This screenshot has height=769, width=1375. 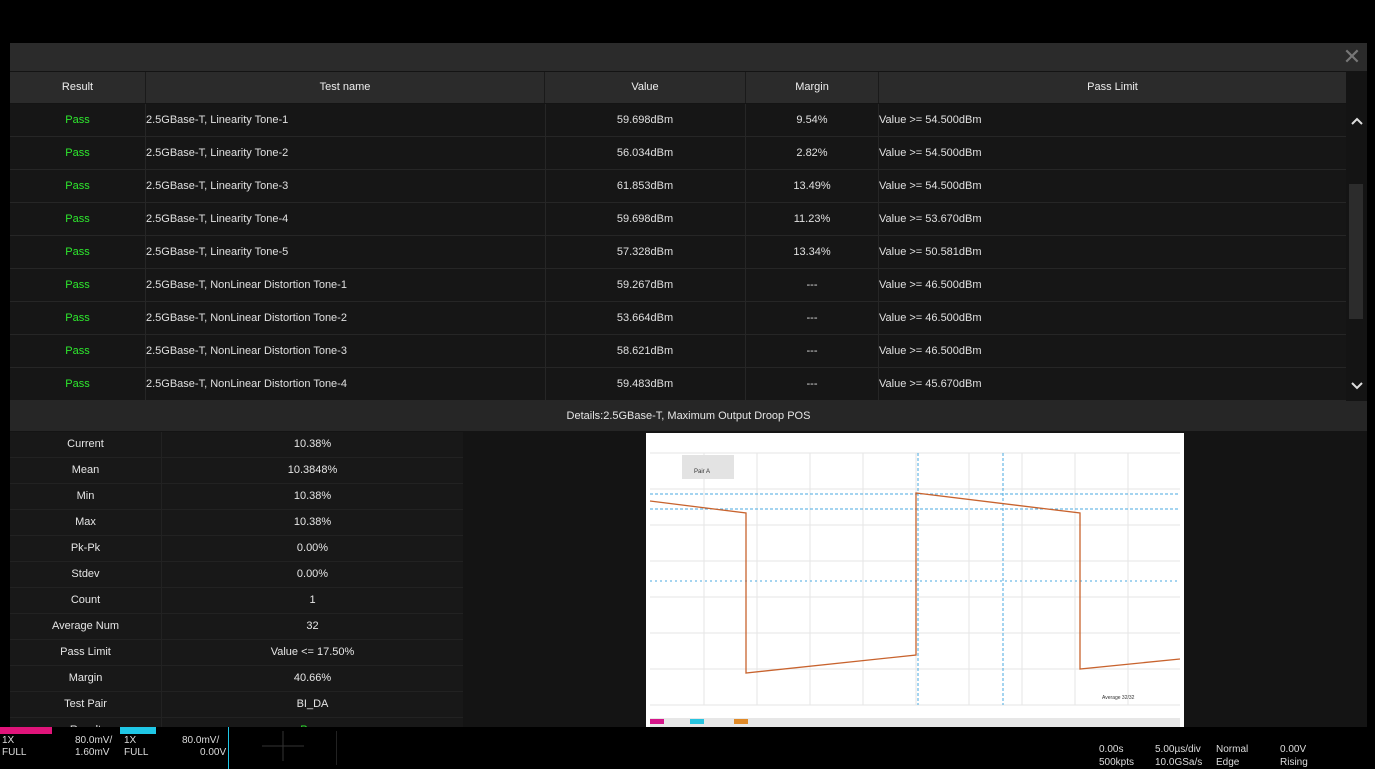 What do you see at coordinates (8, 740) in the screenshot?
I see `channel-1-probe: 1X` at bounding box center [8, 740].